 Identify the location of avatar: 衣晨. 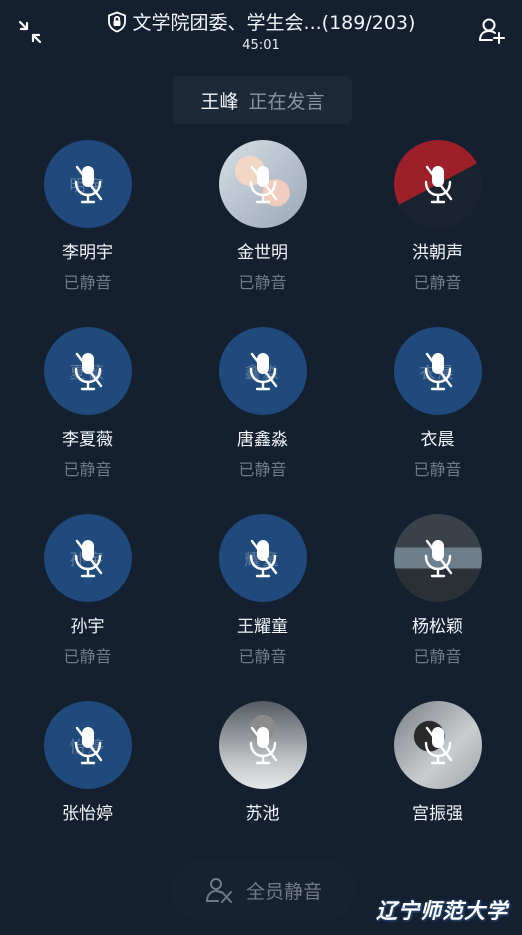
(437, 371).